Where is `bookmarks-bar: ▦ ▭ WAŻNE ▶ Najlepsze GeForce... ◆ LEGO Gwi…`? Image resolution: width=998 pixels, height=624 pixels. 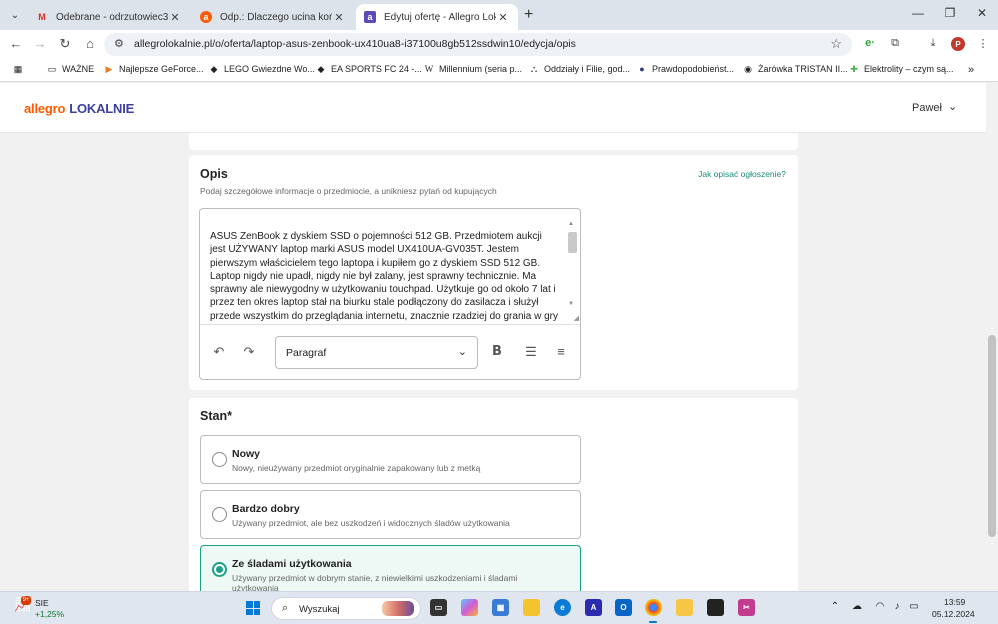
bookmarks-bar: ▦ ▭ WAŻNE ▶ Najlepsze GeForce... ◆ LEGO Gwi… is located at coordinates (499, 70).